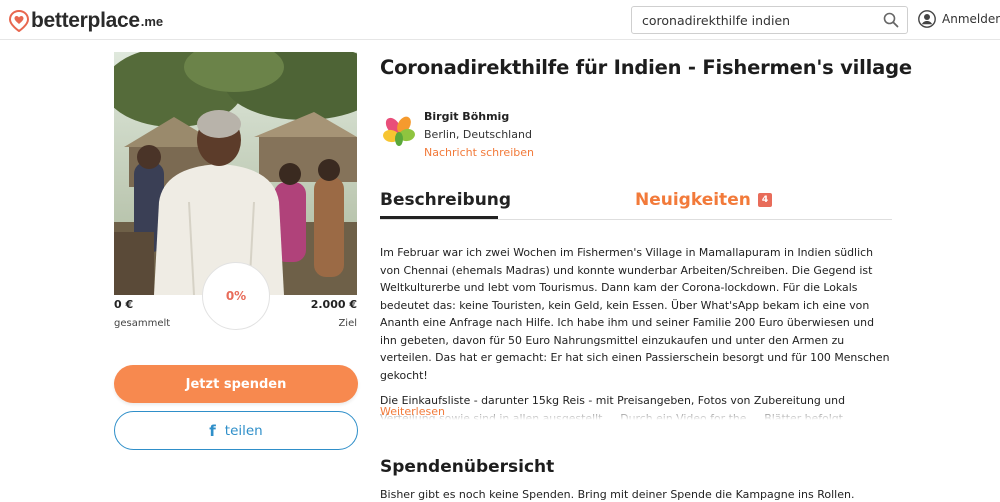 The height and width of the screenshot is (502, 1000). I want to click on campaign-photo, so click(235, 173).